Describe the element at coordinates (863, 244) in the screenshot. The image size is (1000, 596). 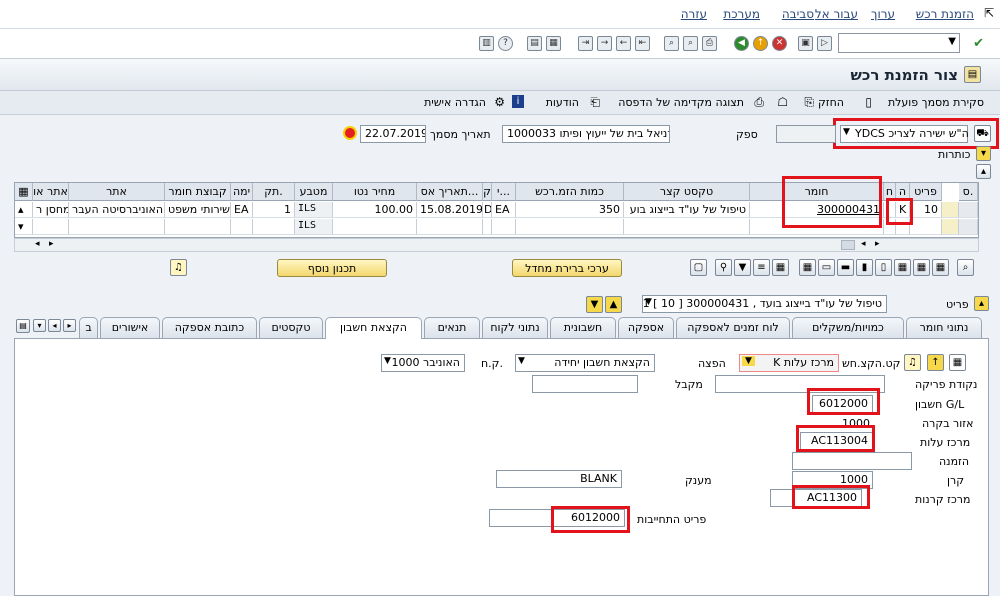
I see `scroll-left-icon-2: ◂` at that location.